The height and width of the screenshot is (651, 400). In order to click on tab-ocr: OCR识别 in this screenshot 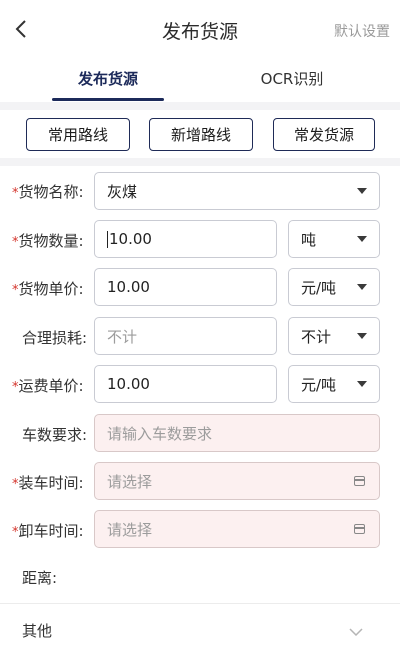, I will do `click(292, 78)`.